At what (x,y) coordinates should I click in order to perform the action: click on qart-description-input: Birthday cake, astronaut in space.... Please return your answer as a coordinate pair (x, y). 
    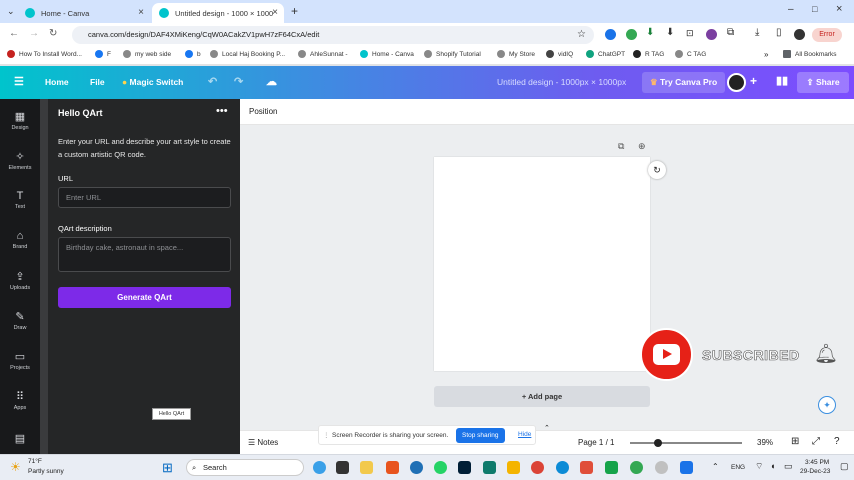
    Looking at the image, I should click on (144, 254).